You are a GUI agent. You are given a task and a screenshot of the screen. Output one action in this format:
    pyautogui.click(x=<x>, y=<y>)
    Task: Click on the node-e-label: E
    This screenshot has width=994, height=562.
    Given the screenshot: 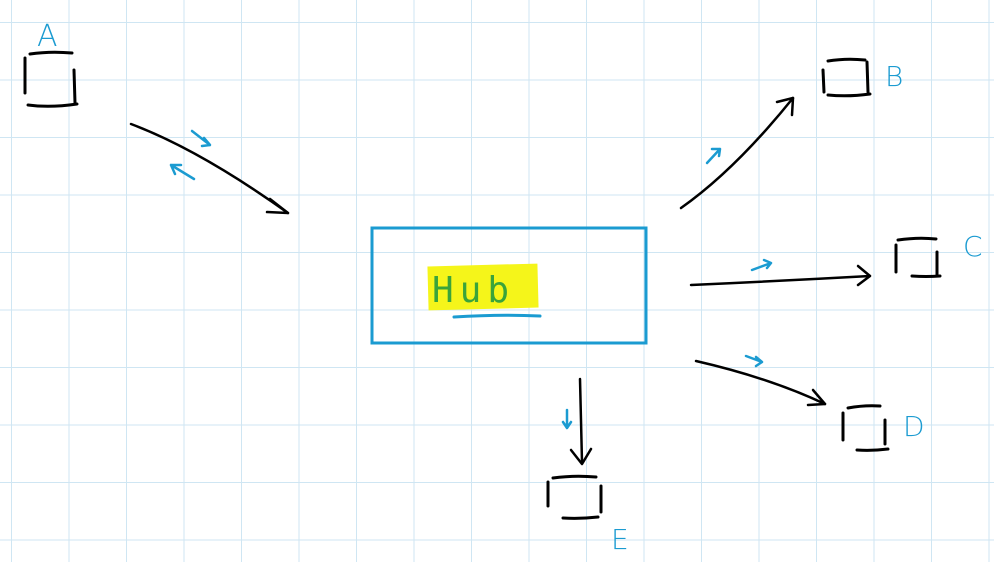 What is the action you would take?
    pyautogui.click(x=620, y=539)
    